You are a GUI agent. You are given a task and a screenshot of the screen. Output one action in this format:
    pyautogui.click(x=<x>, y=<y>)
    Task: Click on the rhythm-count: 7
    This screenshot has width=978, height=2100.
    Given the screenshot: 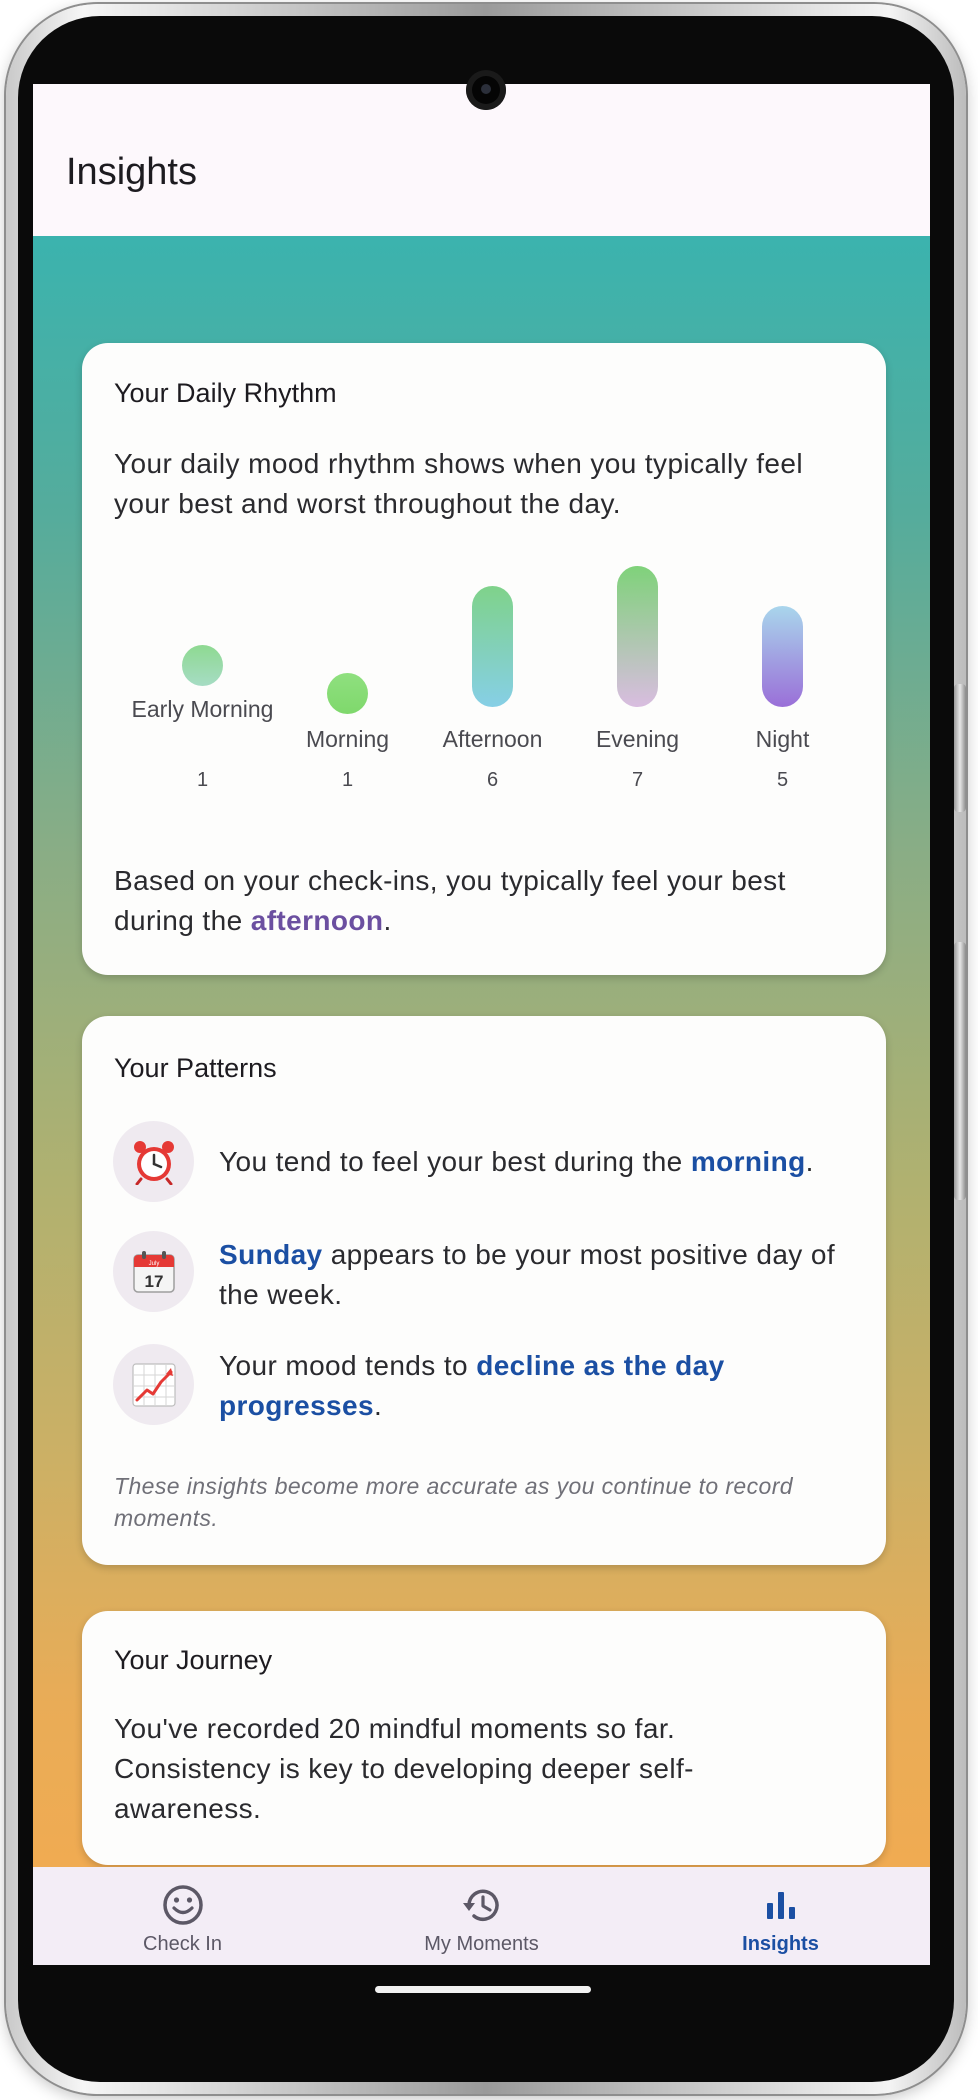 What is the action you would take?
    pyautogui.click(x=637, y=780)
    